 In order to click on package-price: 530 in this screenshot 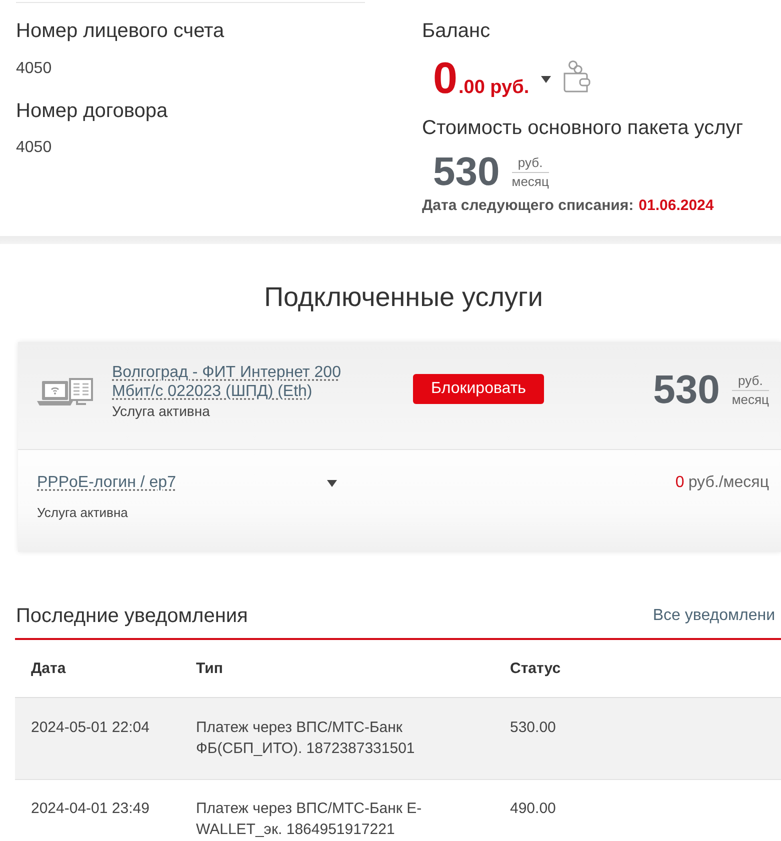, I will do `click(466, 172)`.